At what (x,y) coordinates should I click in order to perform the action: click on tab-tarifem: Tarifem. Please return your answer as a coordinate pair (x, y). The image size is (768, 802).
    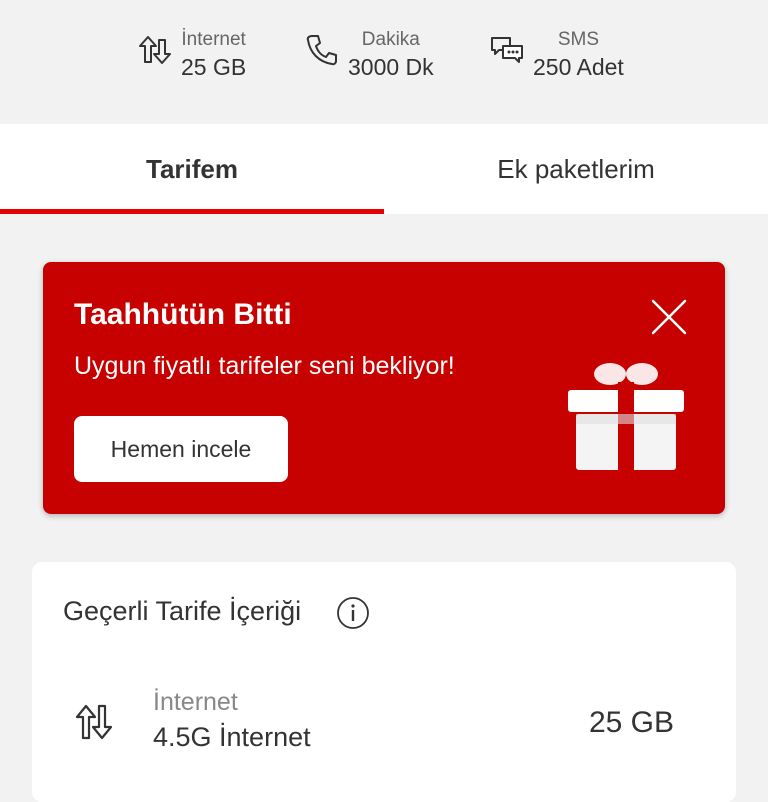
    Looking at the image, I should click on (192, 169).